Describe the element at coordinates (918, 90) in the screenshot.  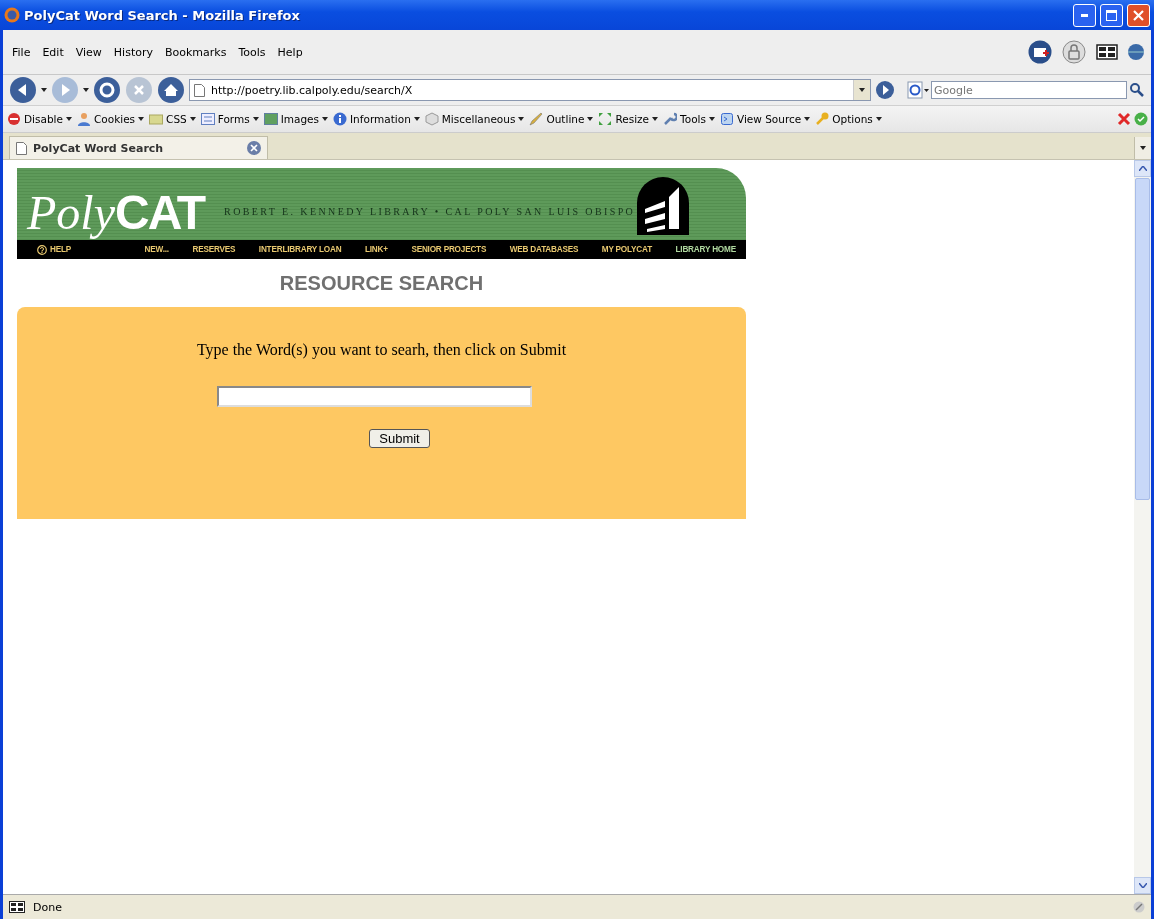
I see `search-engine-icon` at that location.